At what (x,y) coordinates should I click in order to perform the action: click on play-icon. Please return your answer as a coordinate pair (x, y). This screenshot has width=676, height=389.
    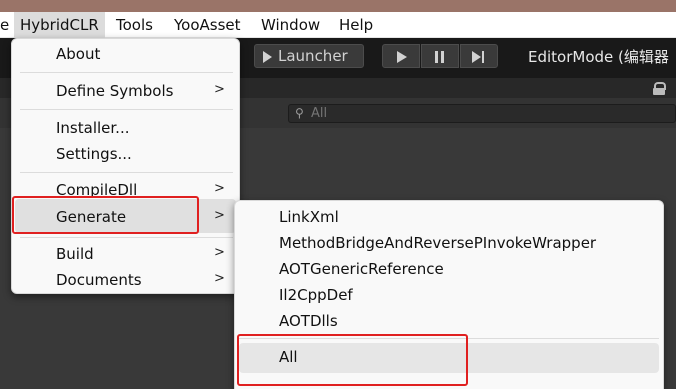
    Looking at the image, I should click on (402, 57).